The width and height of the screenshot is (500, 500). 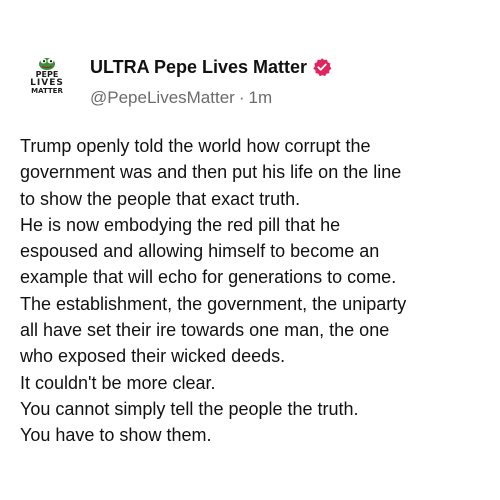 I want to click on post-body-line: It couldn't be more clear., so click(x=118, y=382).